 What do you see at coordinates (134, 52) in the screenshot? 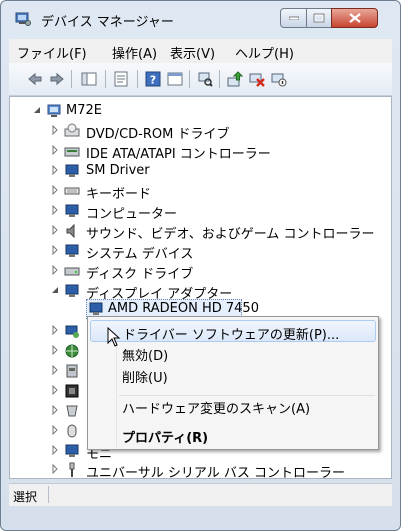
I see `menu-action: 操作(A)` at bounding box center [134, 52].